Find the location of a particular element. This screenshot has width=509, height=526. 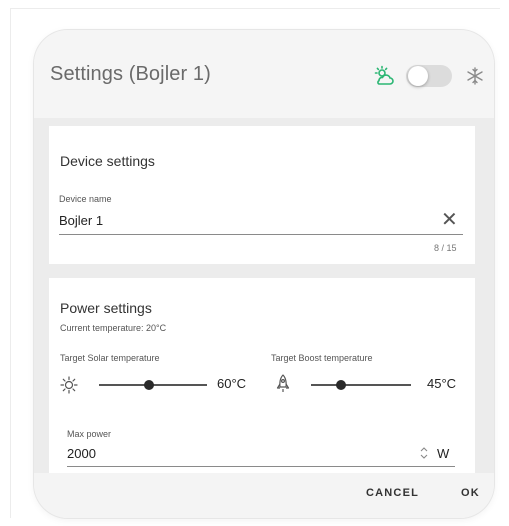

ok-button: OK is located at coordinates (470, 493).